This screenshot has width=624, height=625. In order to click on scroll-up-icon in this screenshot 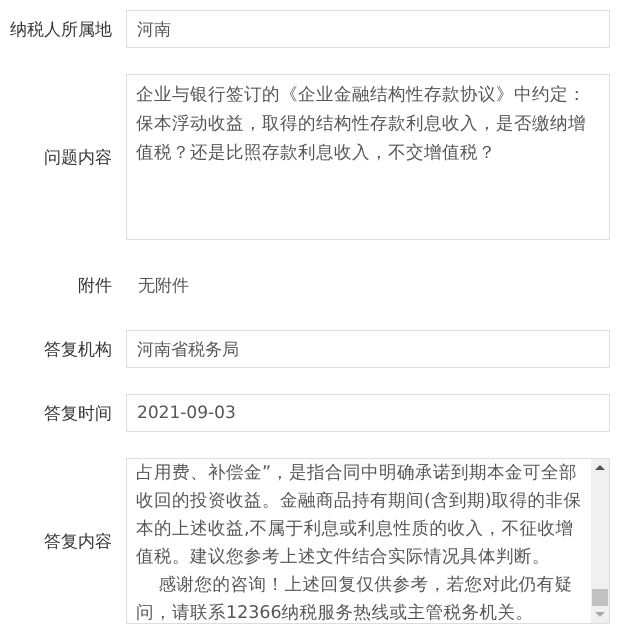, I will do `click(600, 467)`.